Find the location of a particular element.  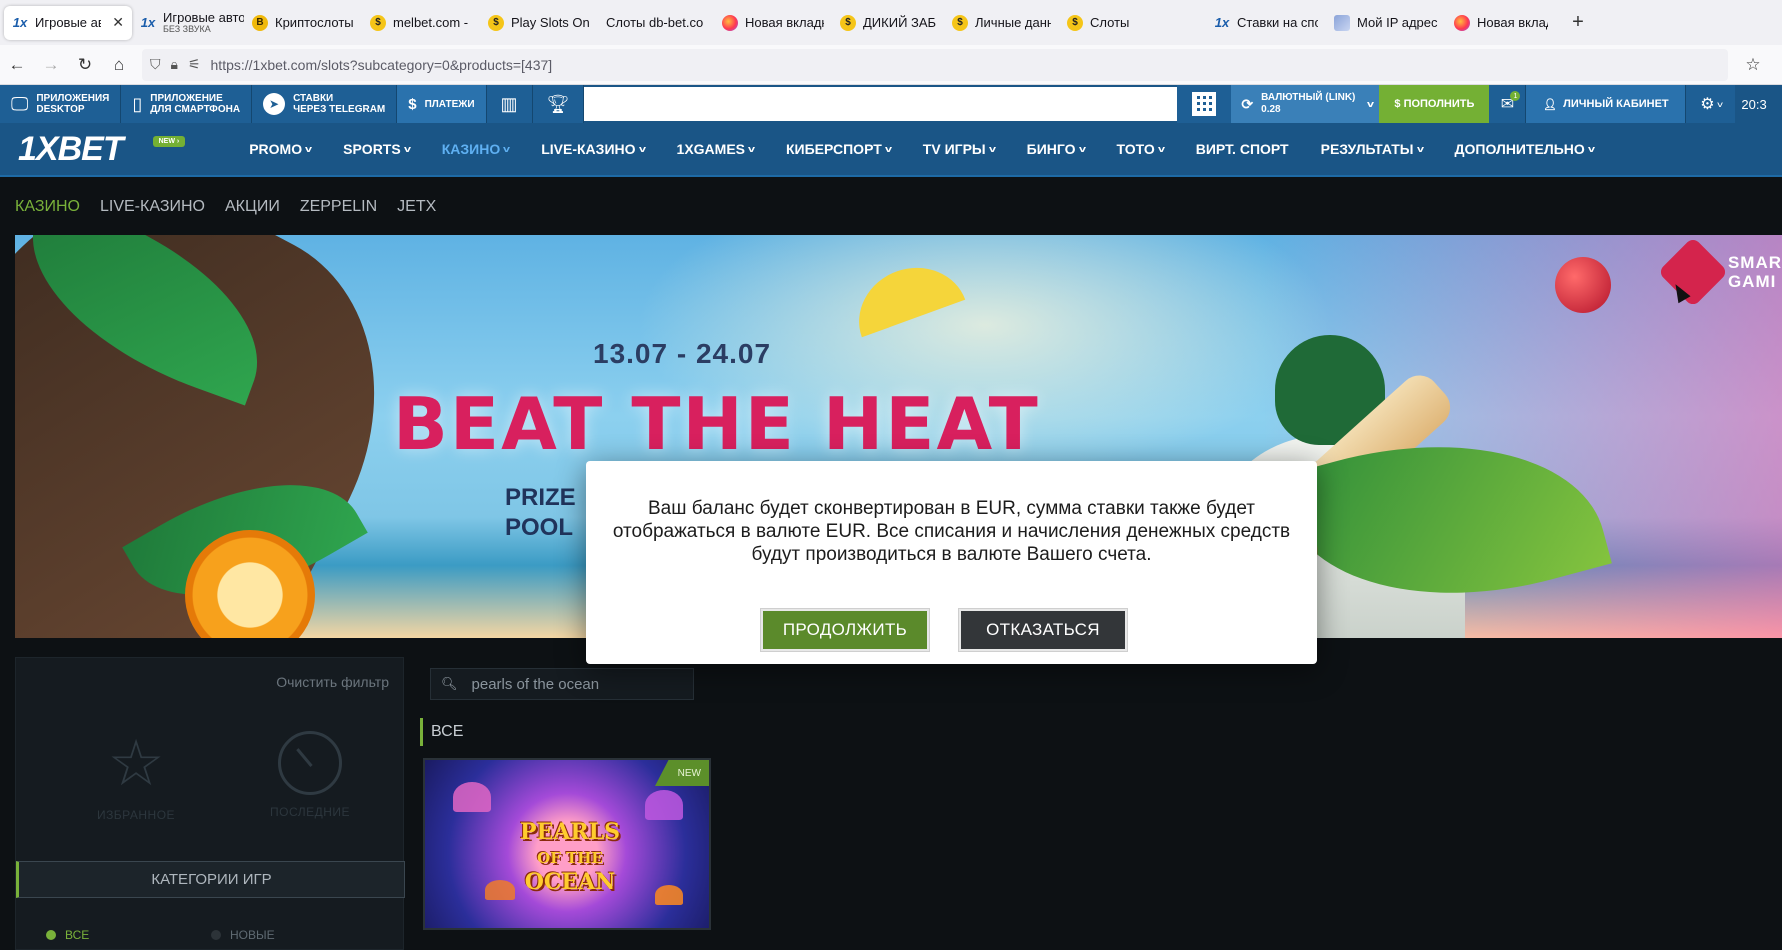

back-icon: ← is located at coordinates (17, 65).